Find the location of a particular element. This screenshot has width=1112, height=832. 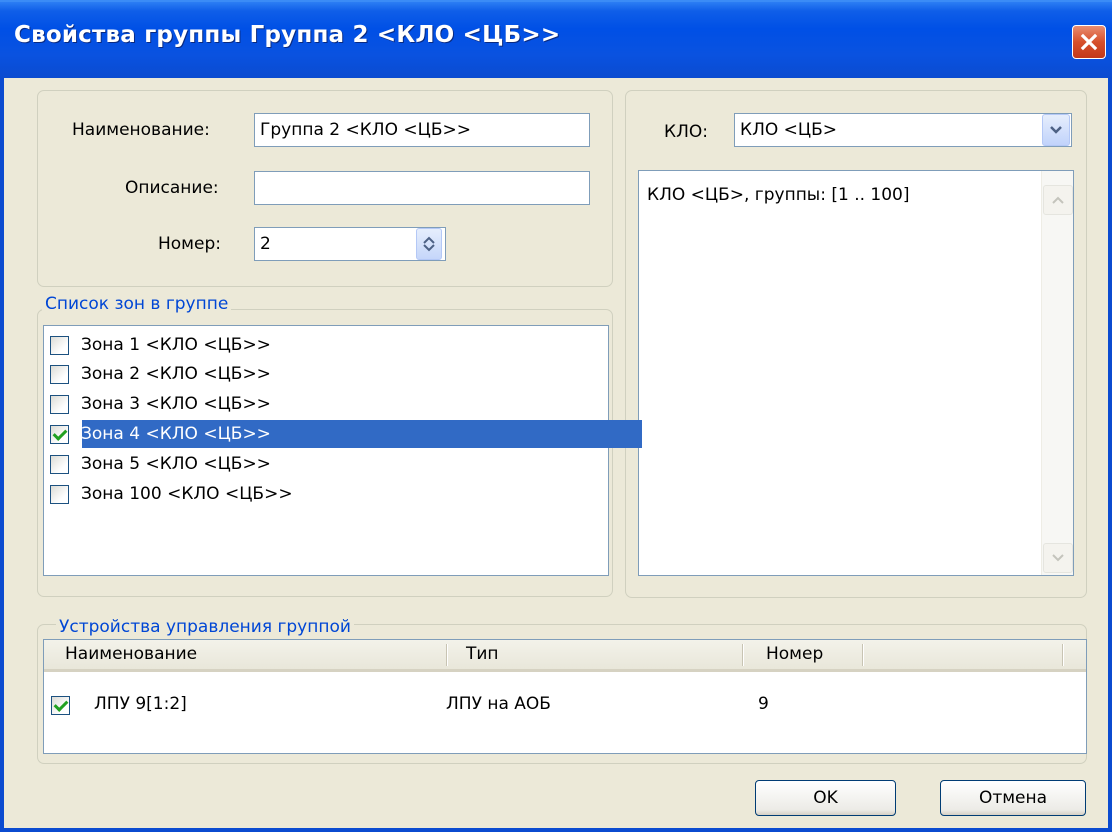

column-header-number: Номер is located at coordinates (794, 654).